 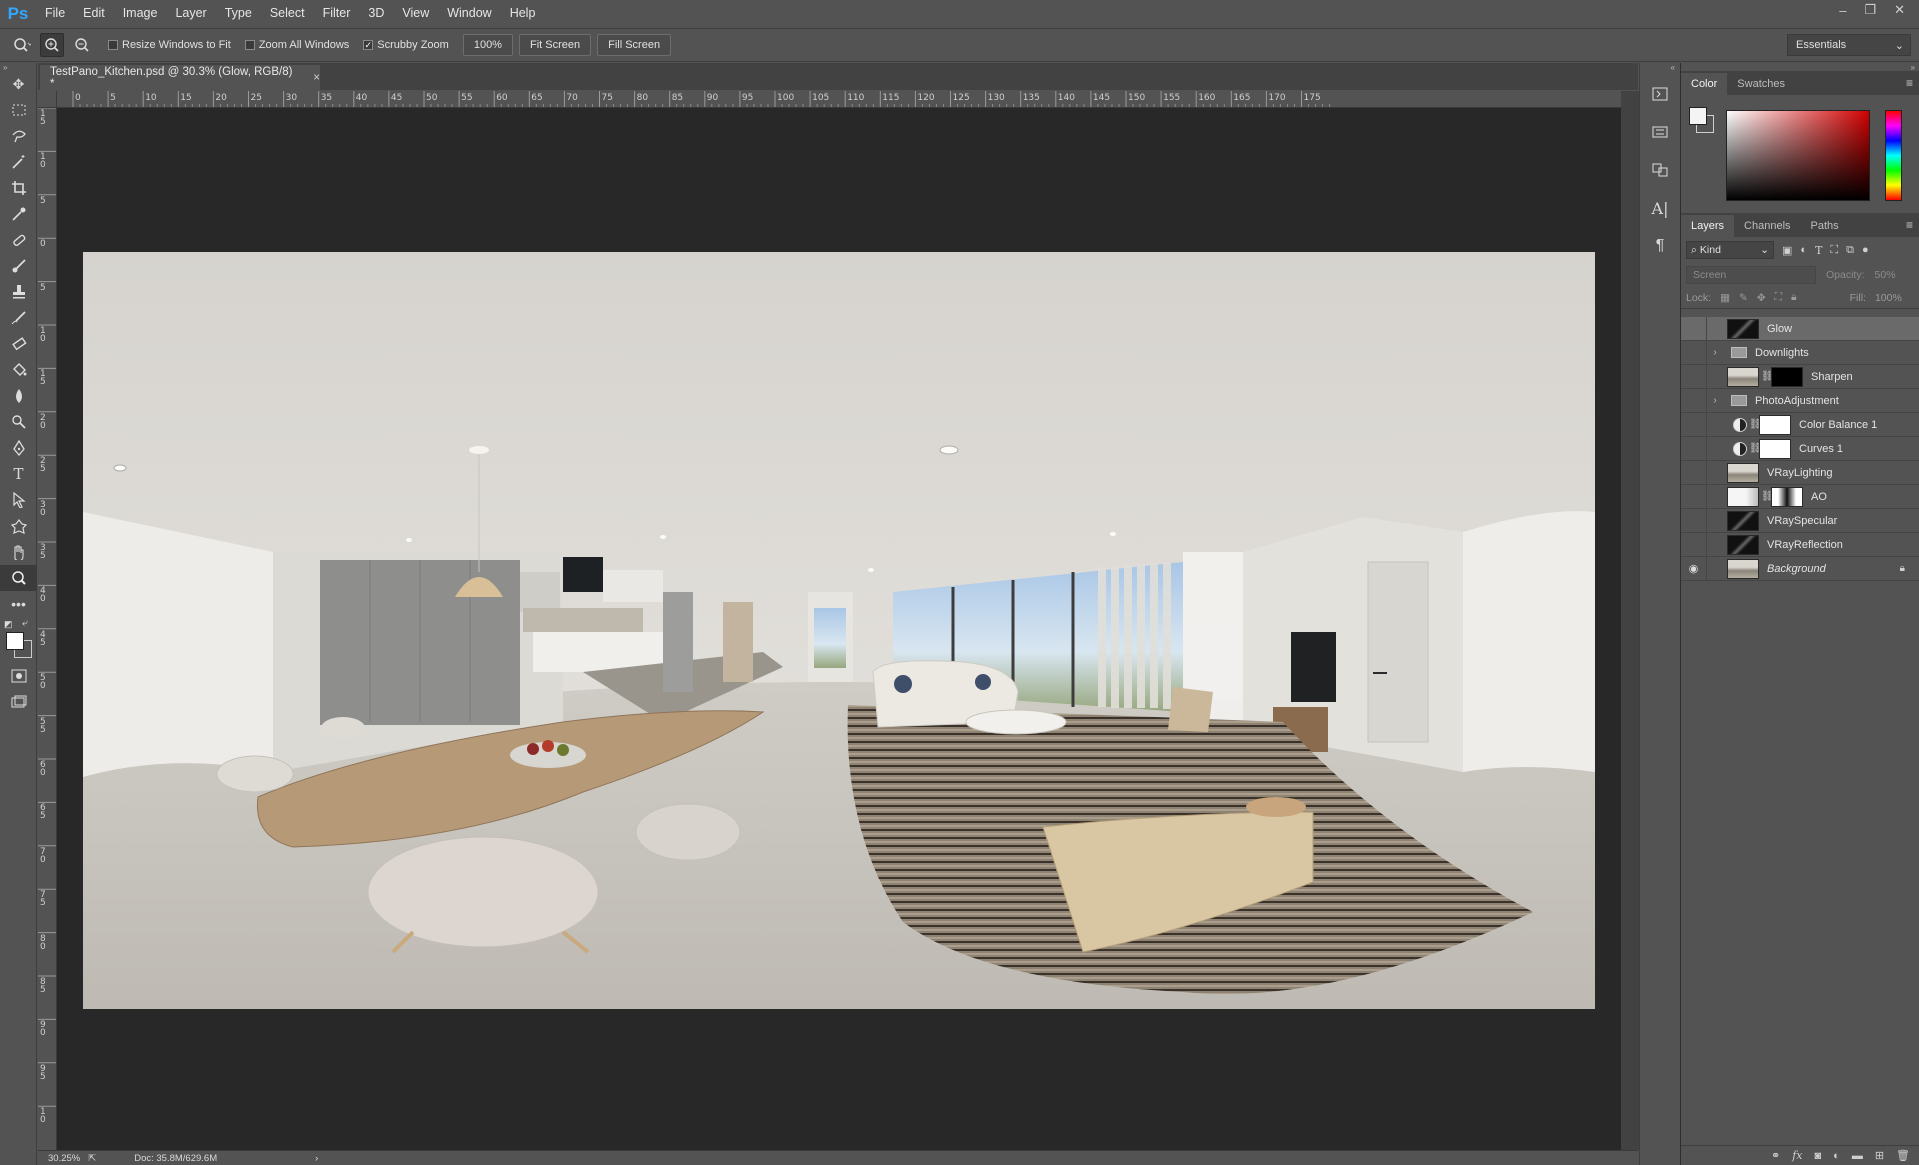 I want to click on type-filter-icon: T, so click(x=1818, y=250).